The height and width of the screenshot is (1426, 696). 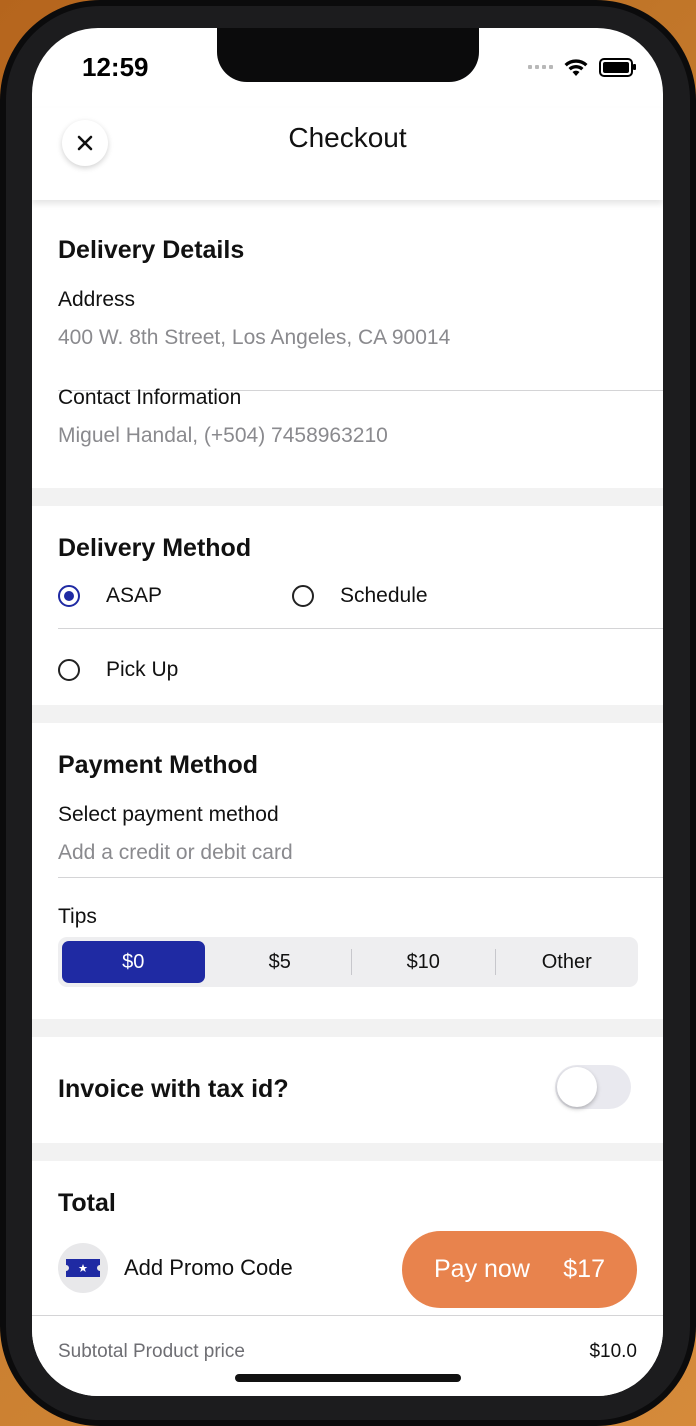 I want to click on delivery-option-schedule: Schedule, so click(x=422, y=596).